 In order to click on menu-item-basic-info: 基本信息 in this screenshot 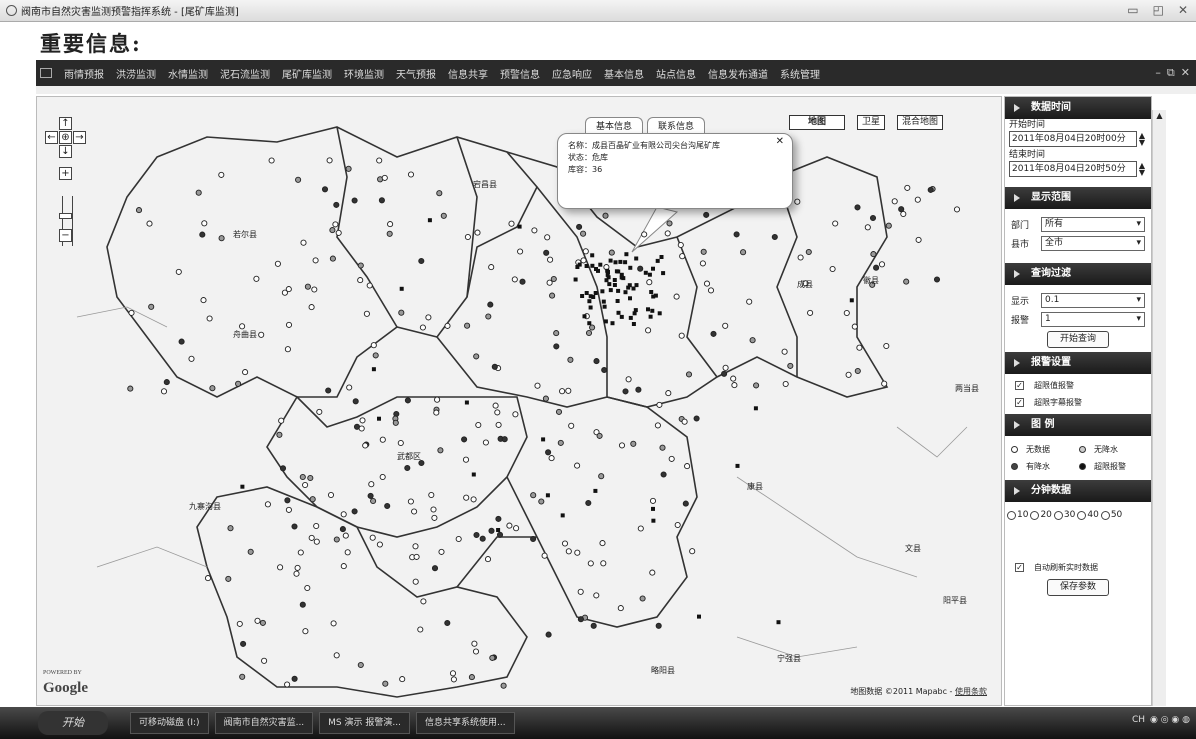, I will do `click(624, 73)`.